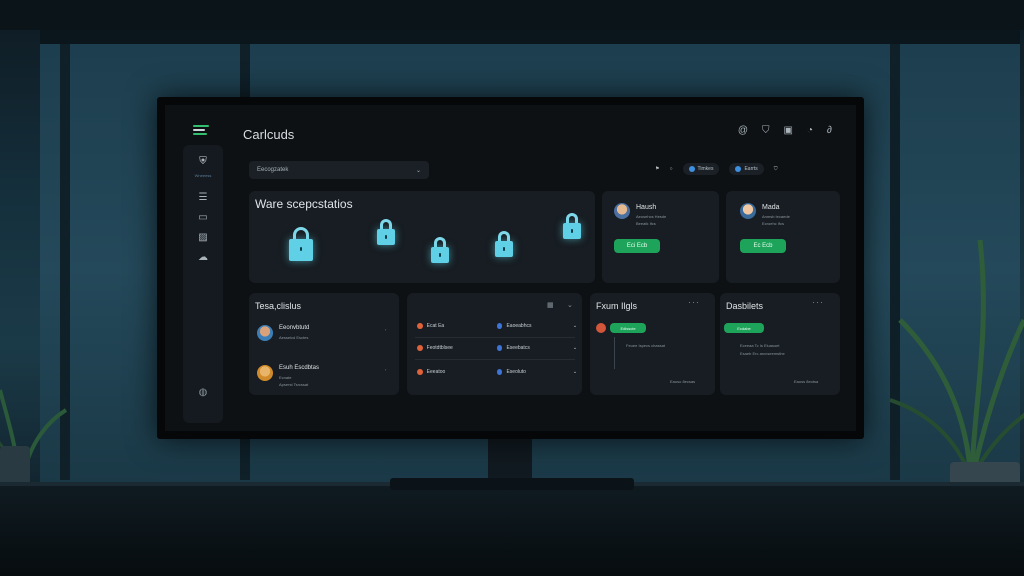 This screenshot has height=576, width=1024. I want to click on dashlets-card-title: Dasbilets, so click(745, 306).